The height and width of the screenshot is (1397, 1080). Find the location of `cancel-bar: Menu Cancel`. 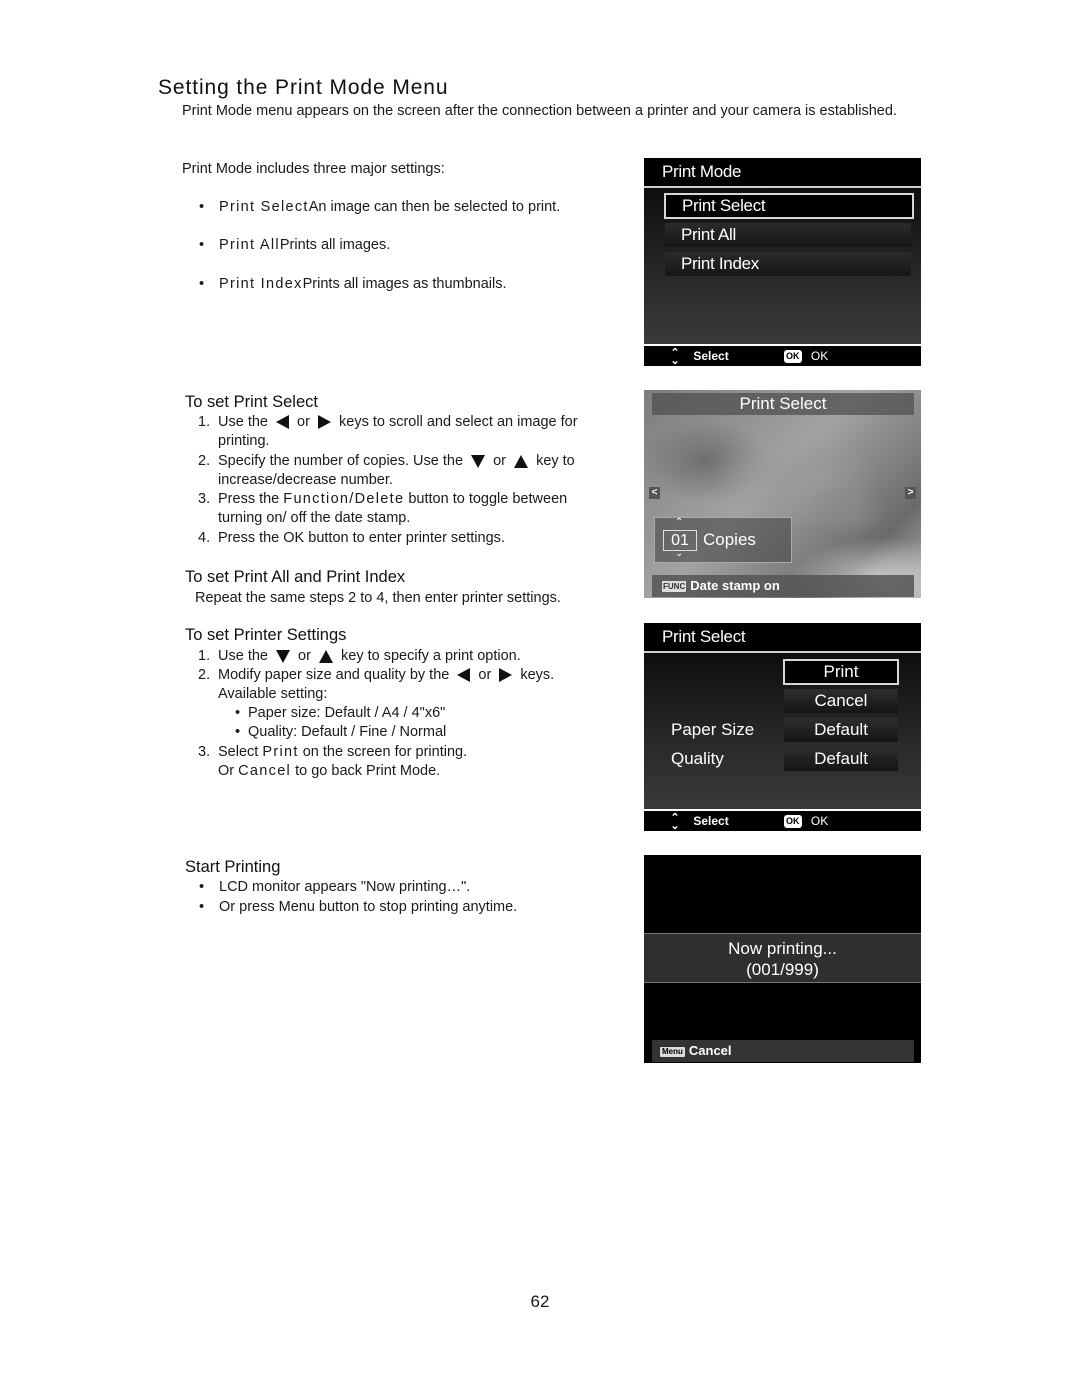

cancel-bar: Menu Cancel is located at coordinates (783, 1051).